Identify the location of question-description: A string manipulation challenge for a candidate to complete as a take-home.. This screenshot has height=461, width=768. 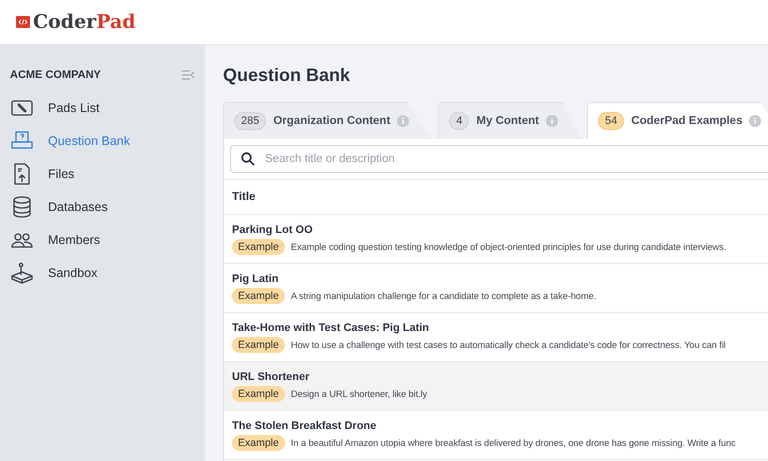
(443, 296).